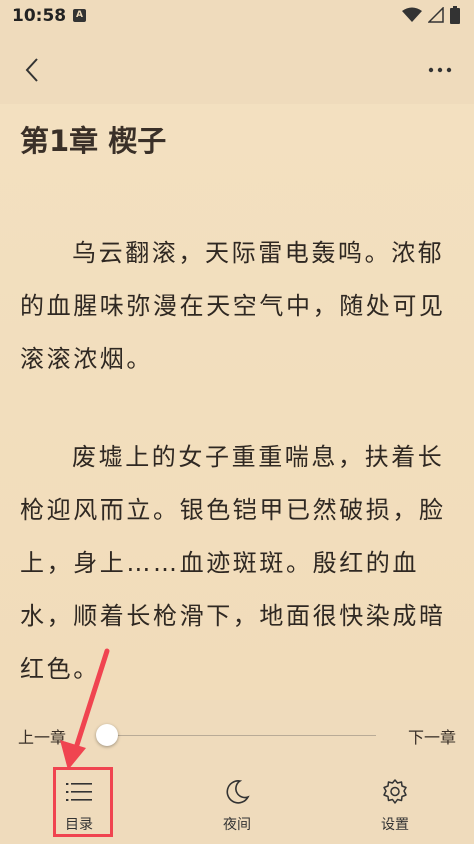 This screenshot has width=474, height=844. I want to click on battery-icon, so click(455, 15).